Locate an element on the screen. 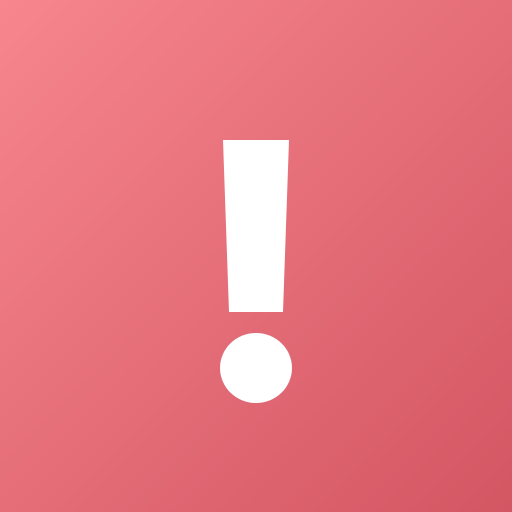 This screenshot has width=512, height=512. exclamation-dot is located at coordinates (256, 368).